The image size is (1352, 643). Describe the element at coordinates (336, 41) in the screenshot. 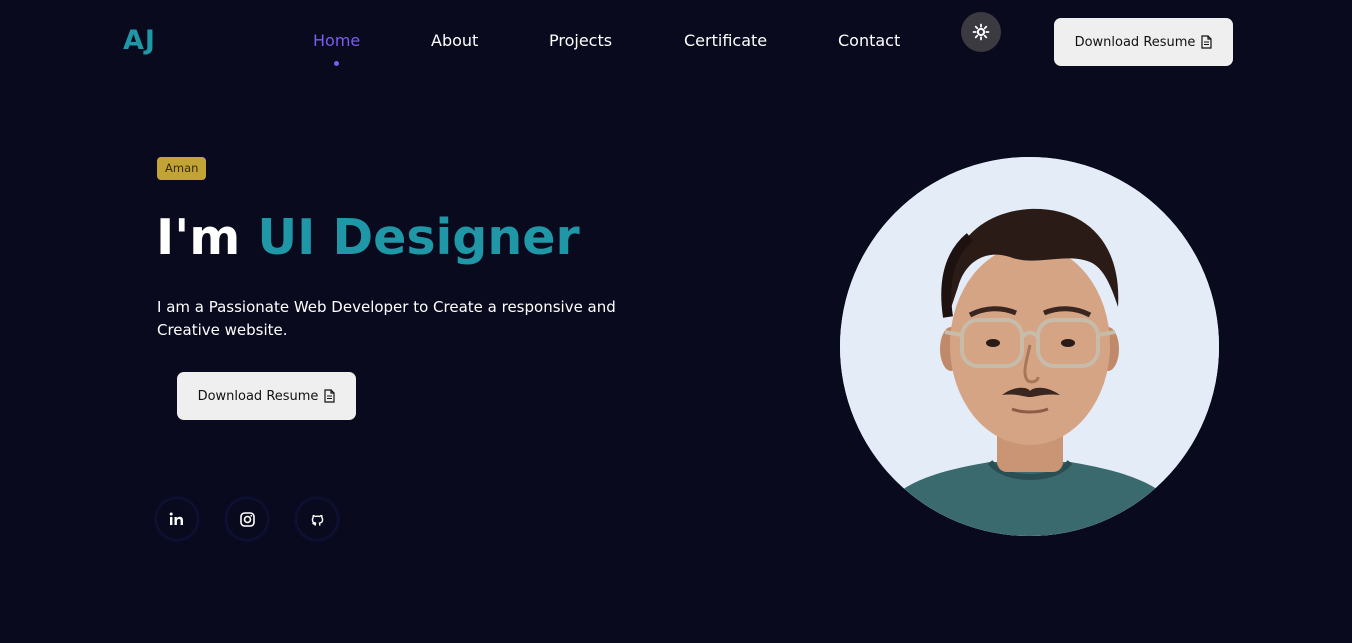

I see `nav-home: Home` at that location.